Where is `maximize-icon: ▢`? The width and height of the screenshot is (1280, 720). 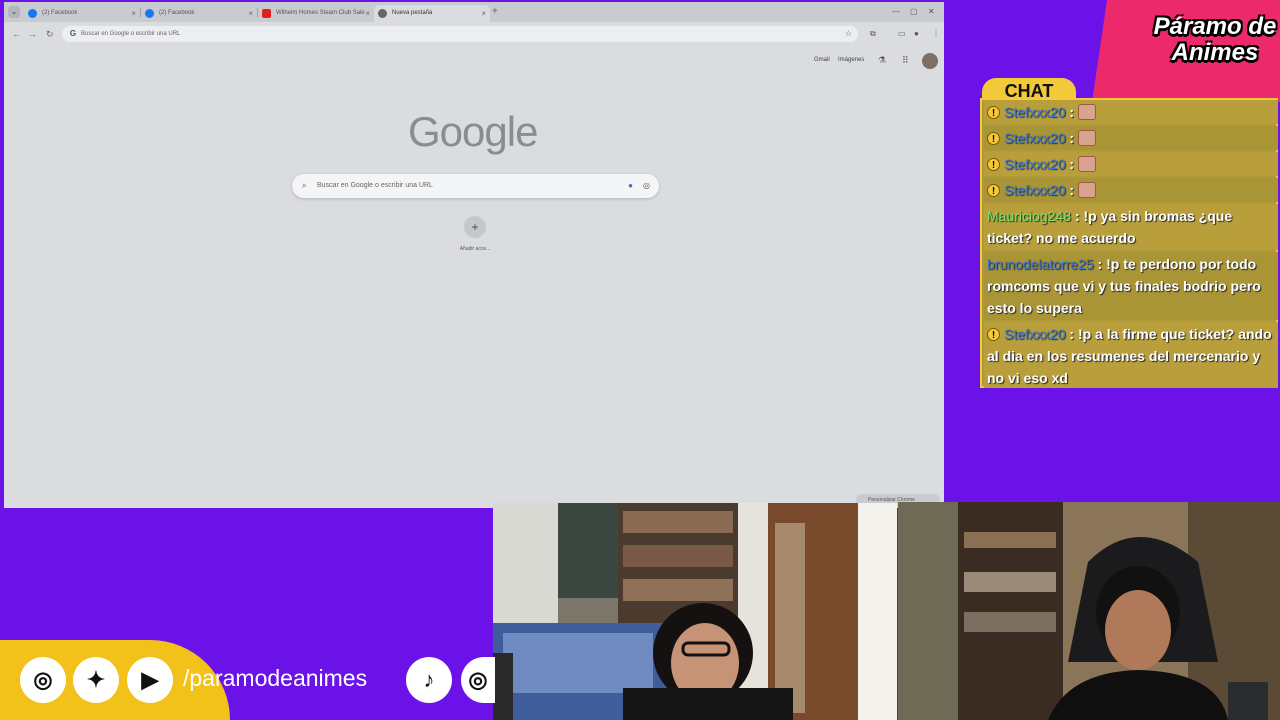
maximize-icon: ▢ is located at coordinates (914, 12).